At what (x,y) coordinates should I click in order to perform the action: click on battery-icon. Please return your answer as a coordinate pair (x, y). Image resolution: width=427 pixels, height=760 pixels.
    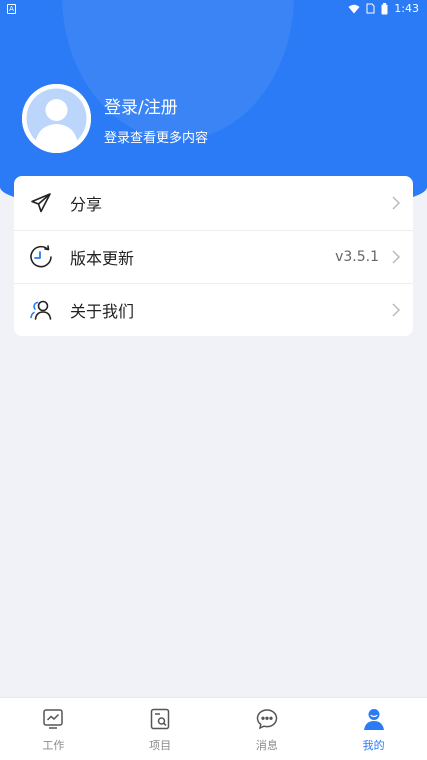
    Looking at the image, I should click on (384, 8).